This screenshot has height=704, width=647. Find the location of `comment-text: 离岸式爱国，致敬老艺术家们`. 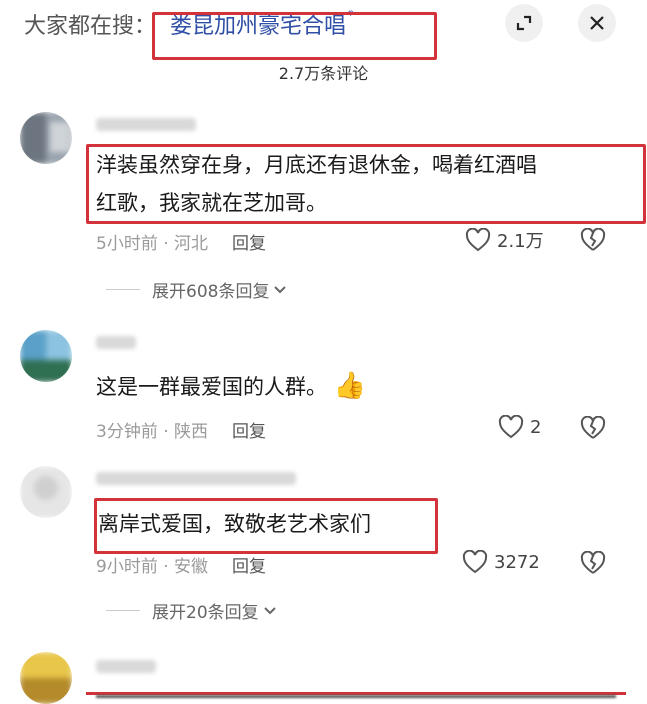

comment-text: 离岸式爱国，致敬老艺术家们 is located at coordinates (234, 524).